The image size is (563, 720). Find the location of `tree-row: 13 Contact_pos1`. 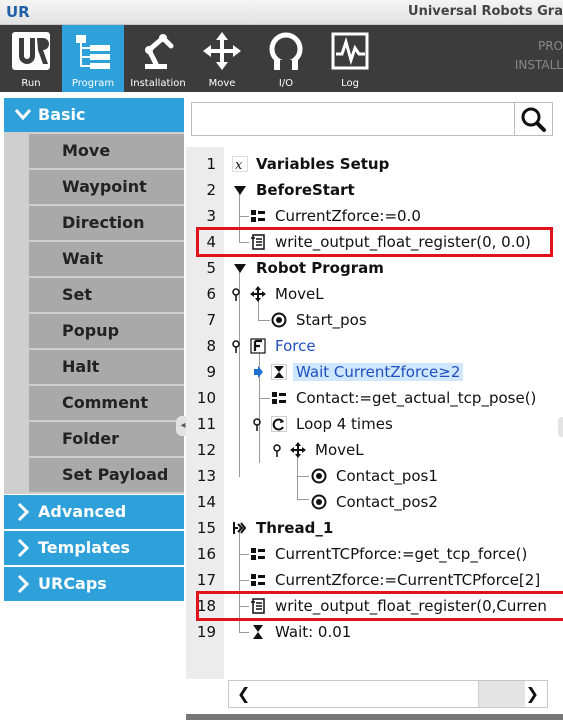

tree-row: 13 Contact_pos1 is located at coordinates (374, 476).